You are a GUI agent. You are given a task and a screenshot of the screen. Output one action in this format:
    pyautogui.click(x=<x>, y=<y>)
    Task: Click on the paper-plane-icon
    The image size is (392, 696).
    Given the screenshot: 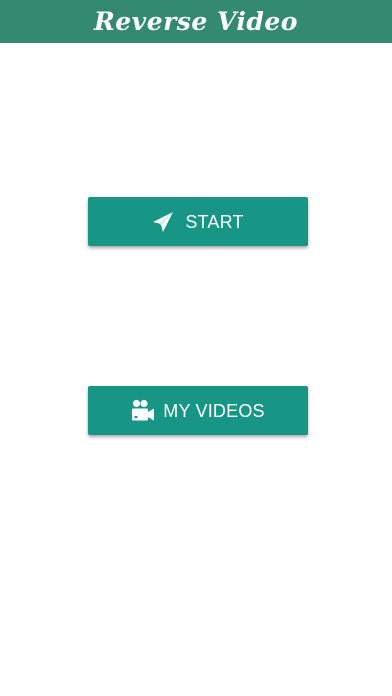 What is the action you would take?
    pyautogui.click(x=163, y=222)
    